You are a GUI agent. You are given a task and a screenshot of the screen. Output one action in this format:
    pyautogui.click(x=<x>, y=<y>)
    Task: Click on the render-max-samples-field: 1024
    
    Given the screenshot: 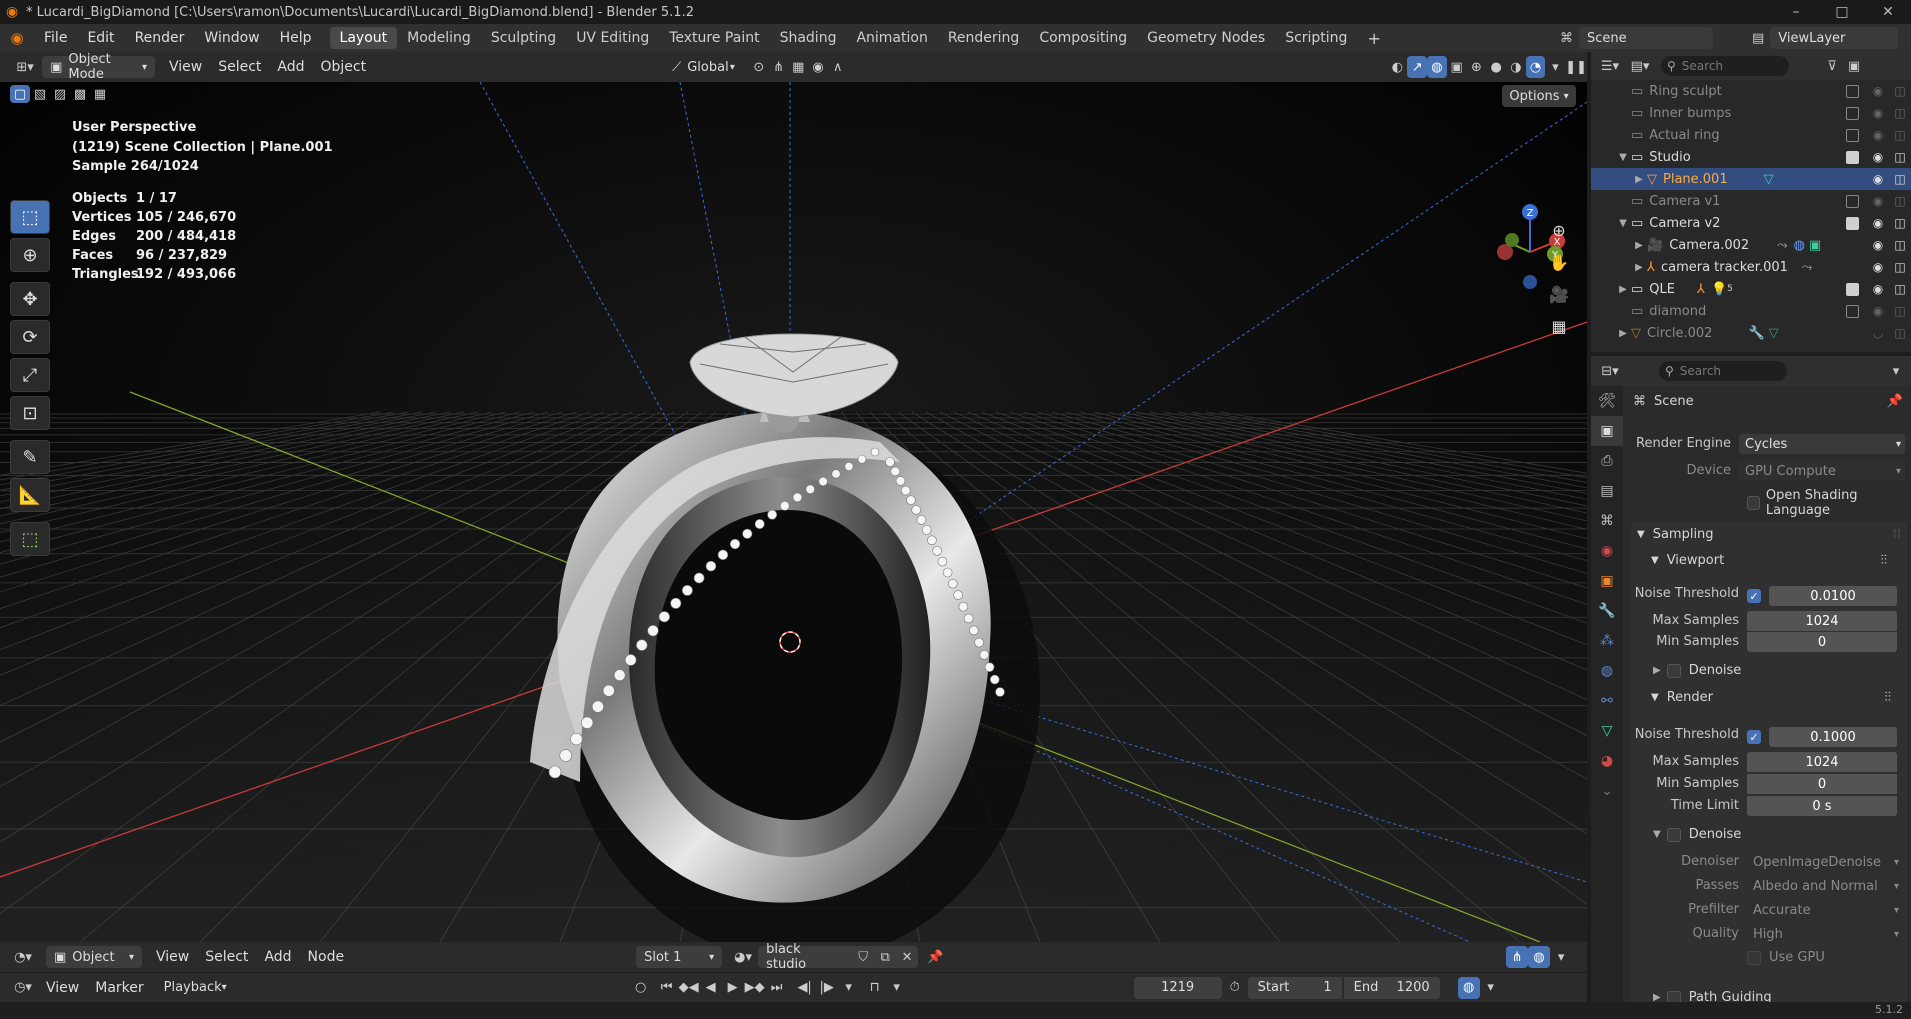 What is the action you would take?
    pyautogui.click(x=1822, y=762)
    